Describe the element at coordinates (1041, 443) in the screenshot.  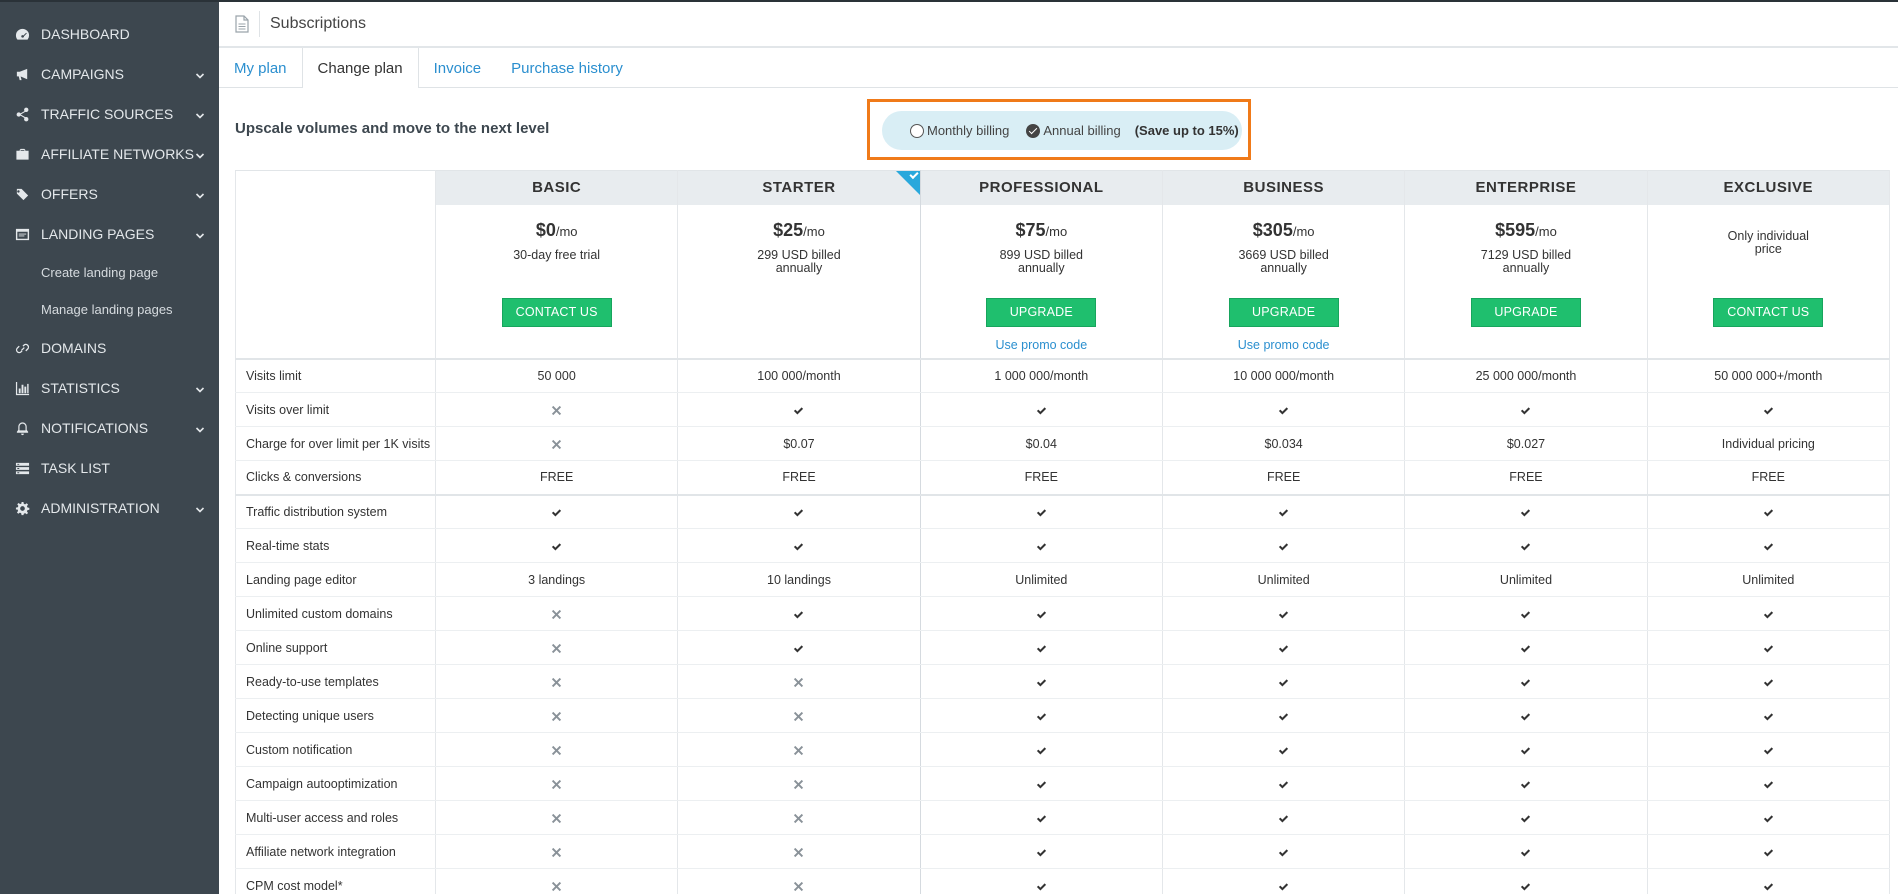
I see `feature-value-text: $0.04` at that location.